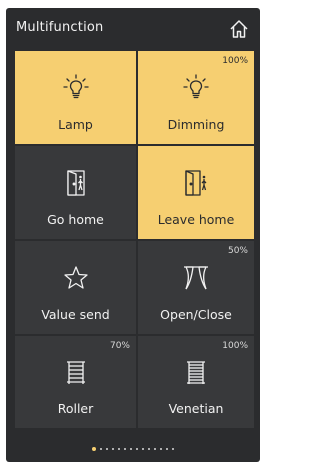 This screenshot has height=468, width=320. Describe the element at coordinates (196, 314) in the screenshot. I see `tile-label: Open/Close` at that location.